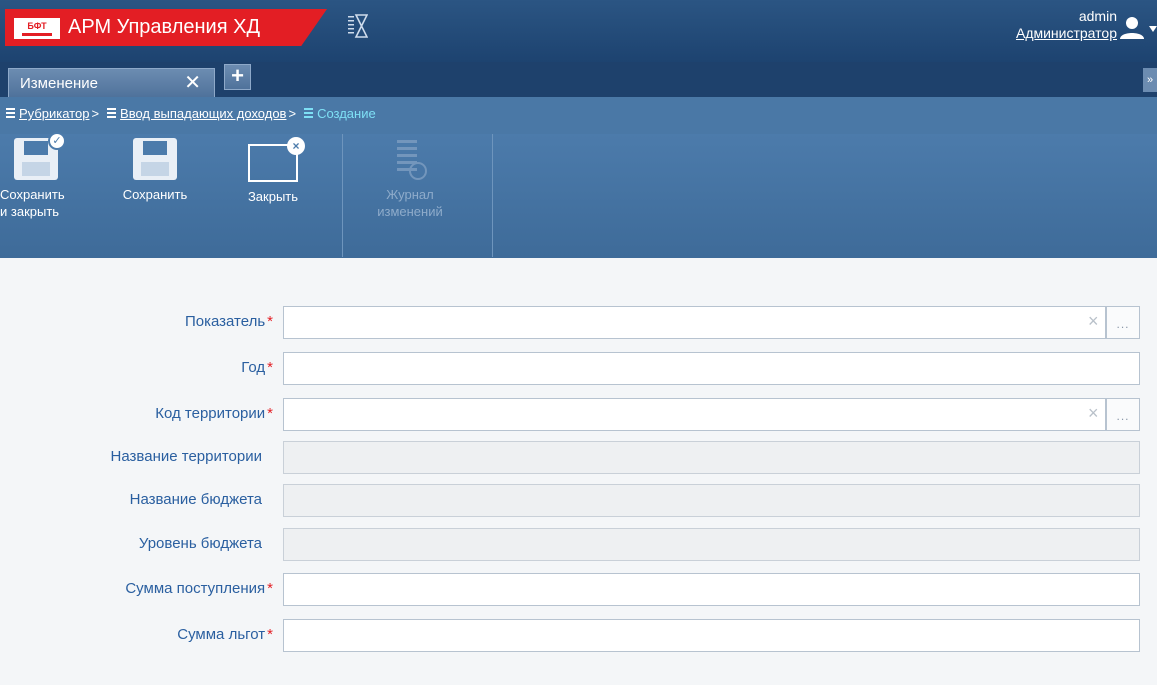 This screenshot has height=685, width=1157. What do you see at coordinates (32, 194) in the screenshot?
I see `save-close-label-line1: Сохранить` at bounding box center [32, 194].